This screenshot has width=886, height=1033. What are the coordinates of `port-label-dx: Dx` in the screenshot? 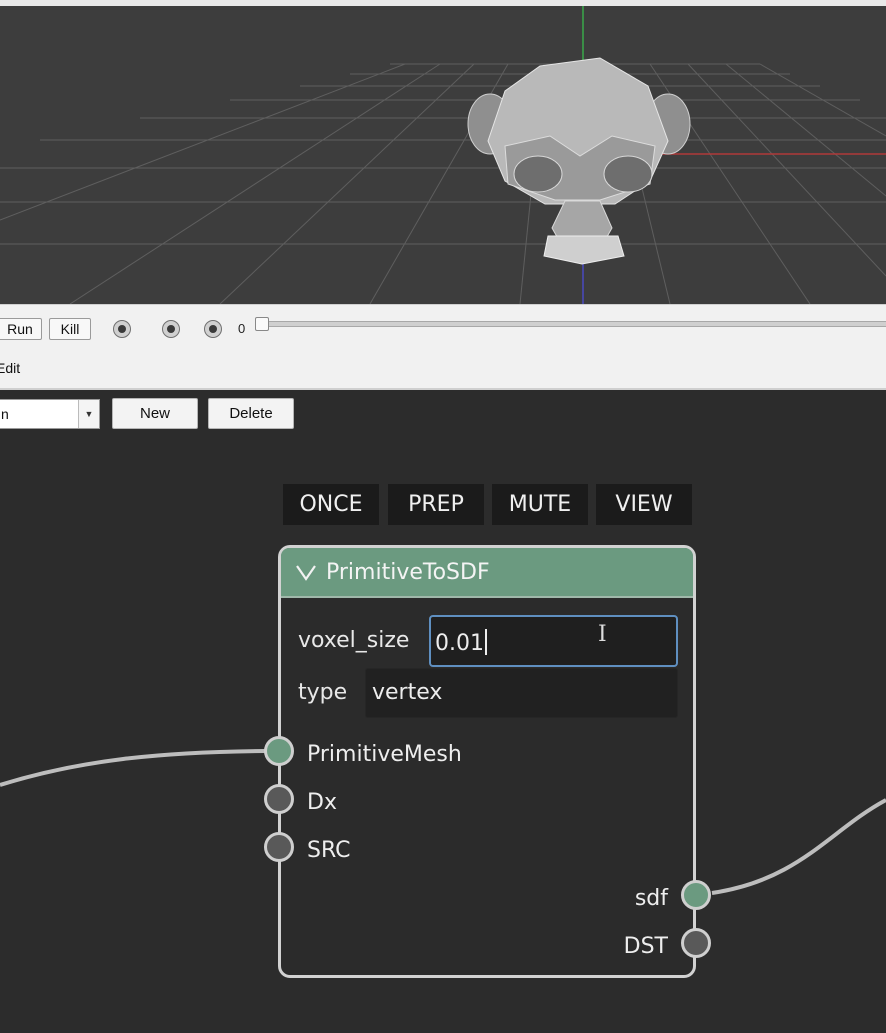 It's located at (322, 802).